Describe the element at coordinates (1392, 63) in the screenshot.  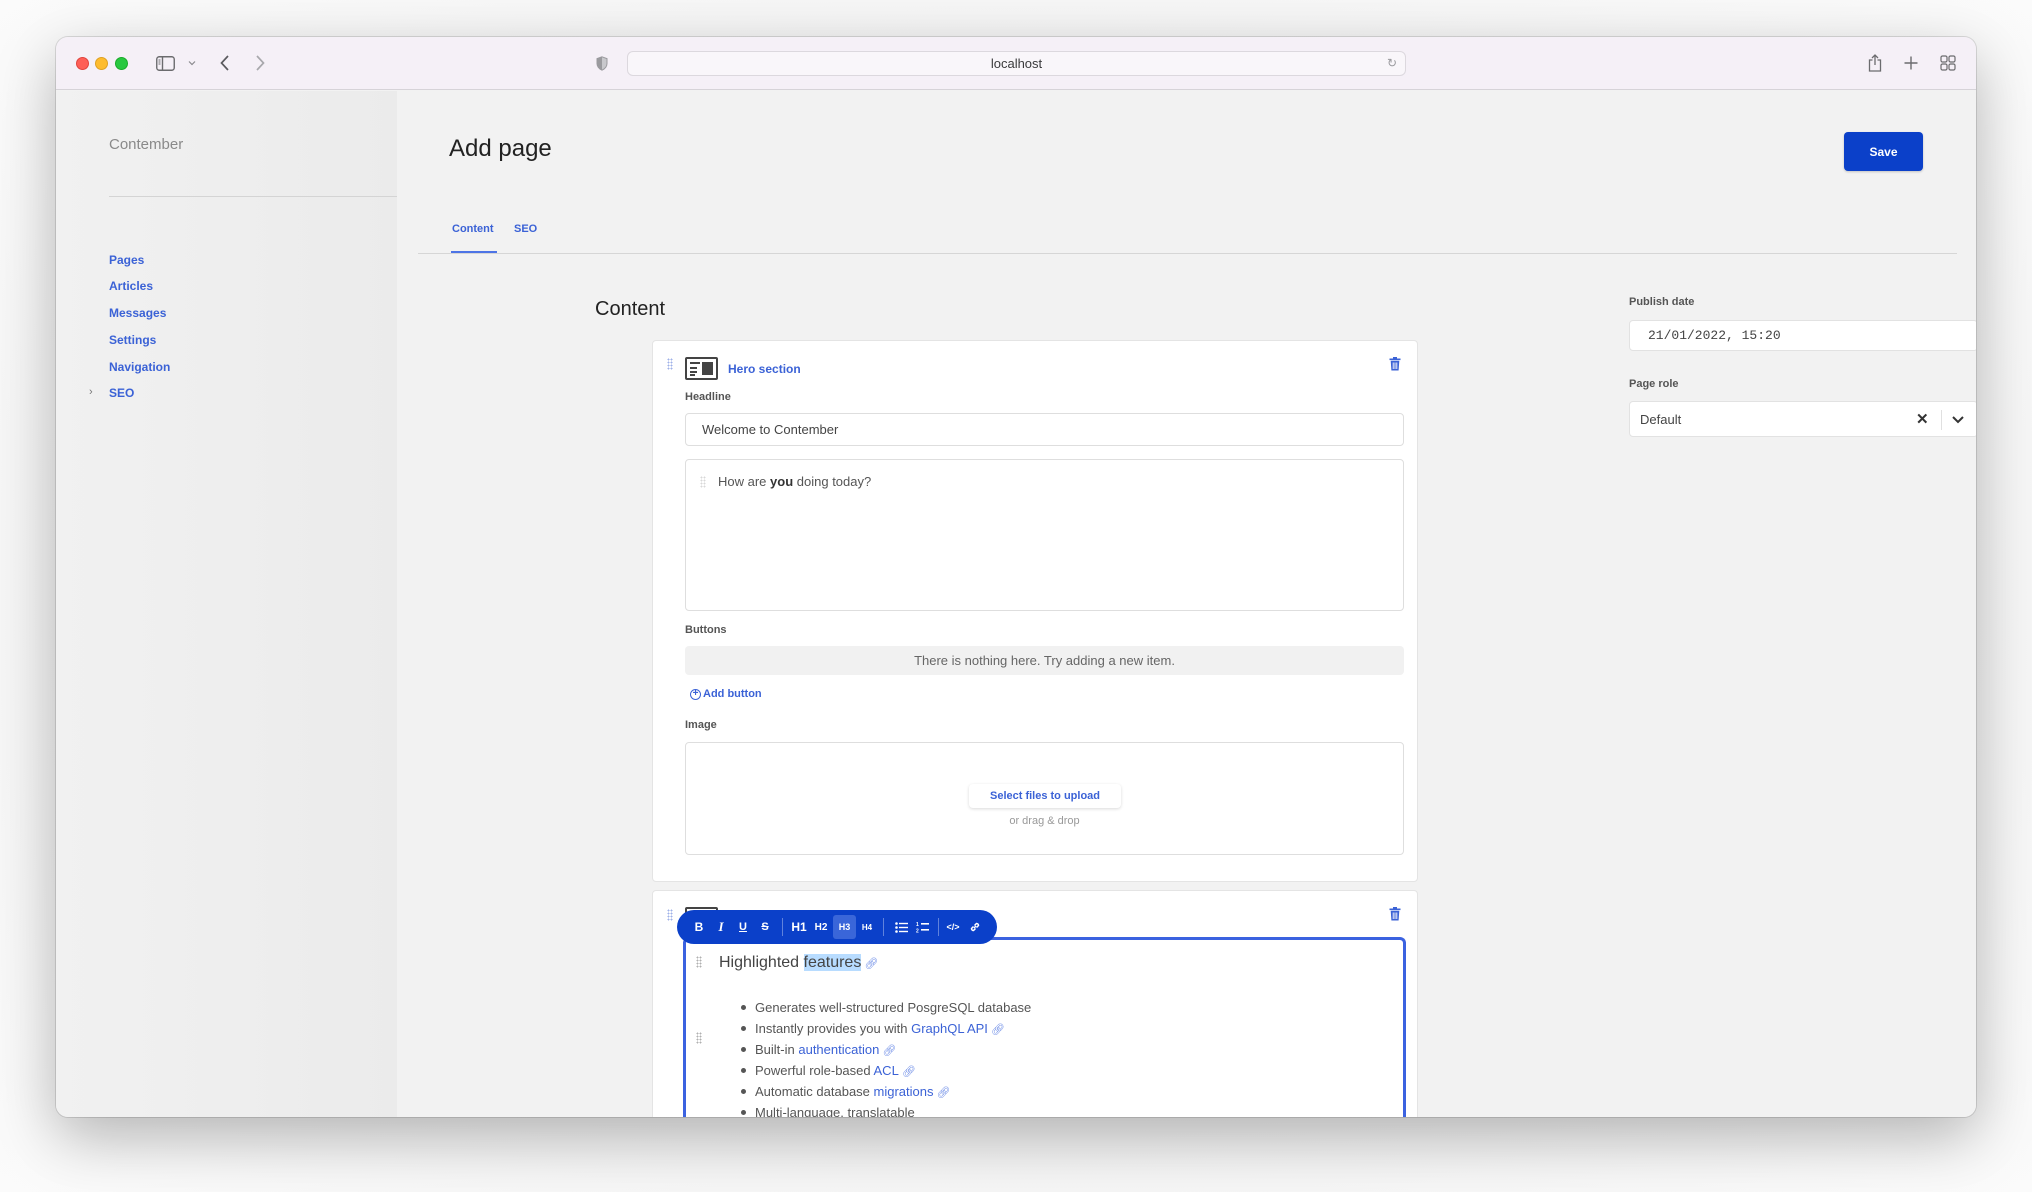
I see `reload-icon: ↻` at that location.